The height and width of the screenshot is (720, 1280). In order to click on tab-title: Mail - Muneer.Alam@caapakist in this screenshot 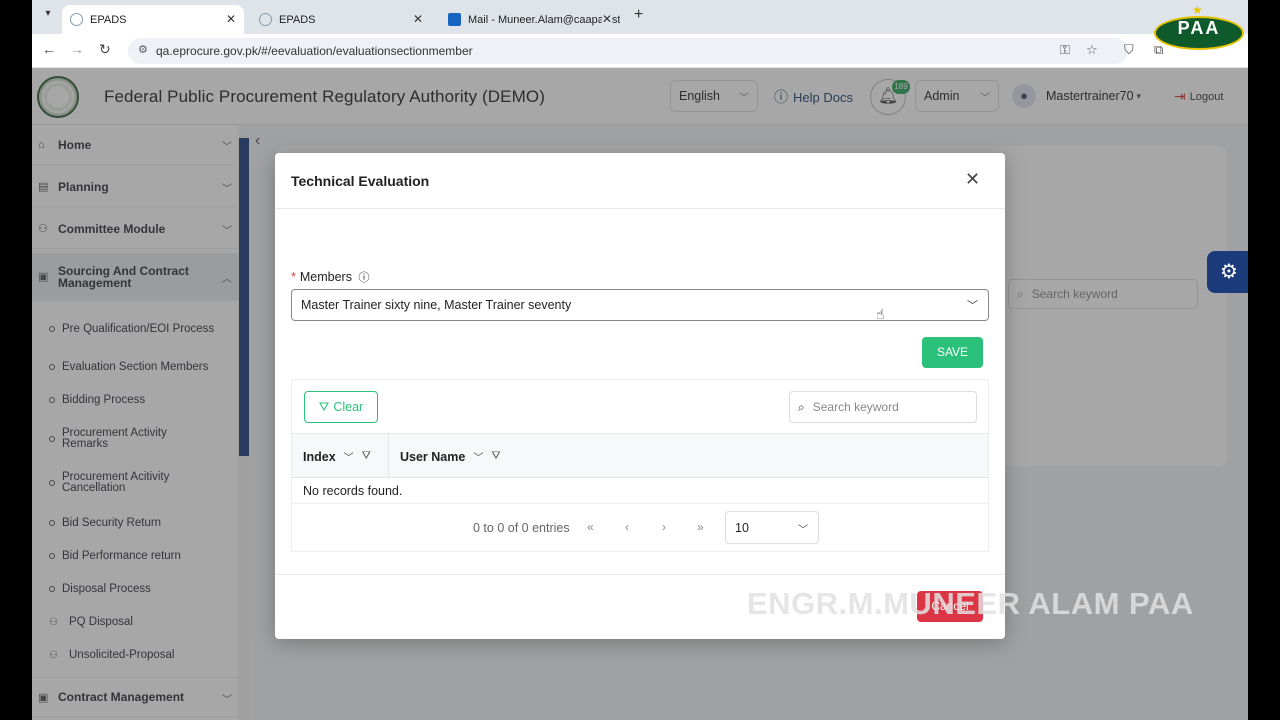, I will do `click(544, 19)`.